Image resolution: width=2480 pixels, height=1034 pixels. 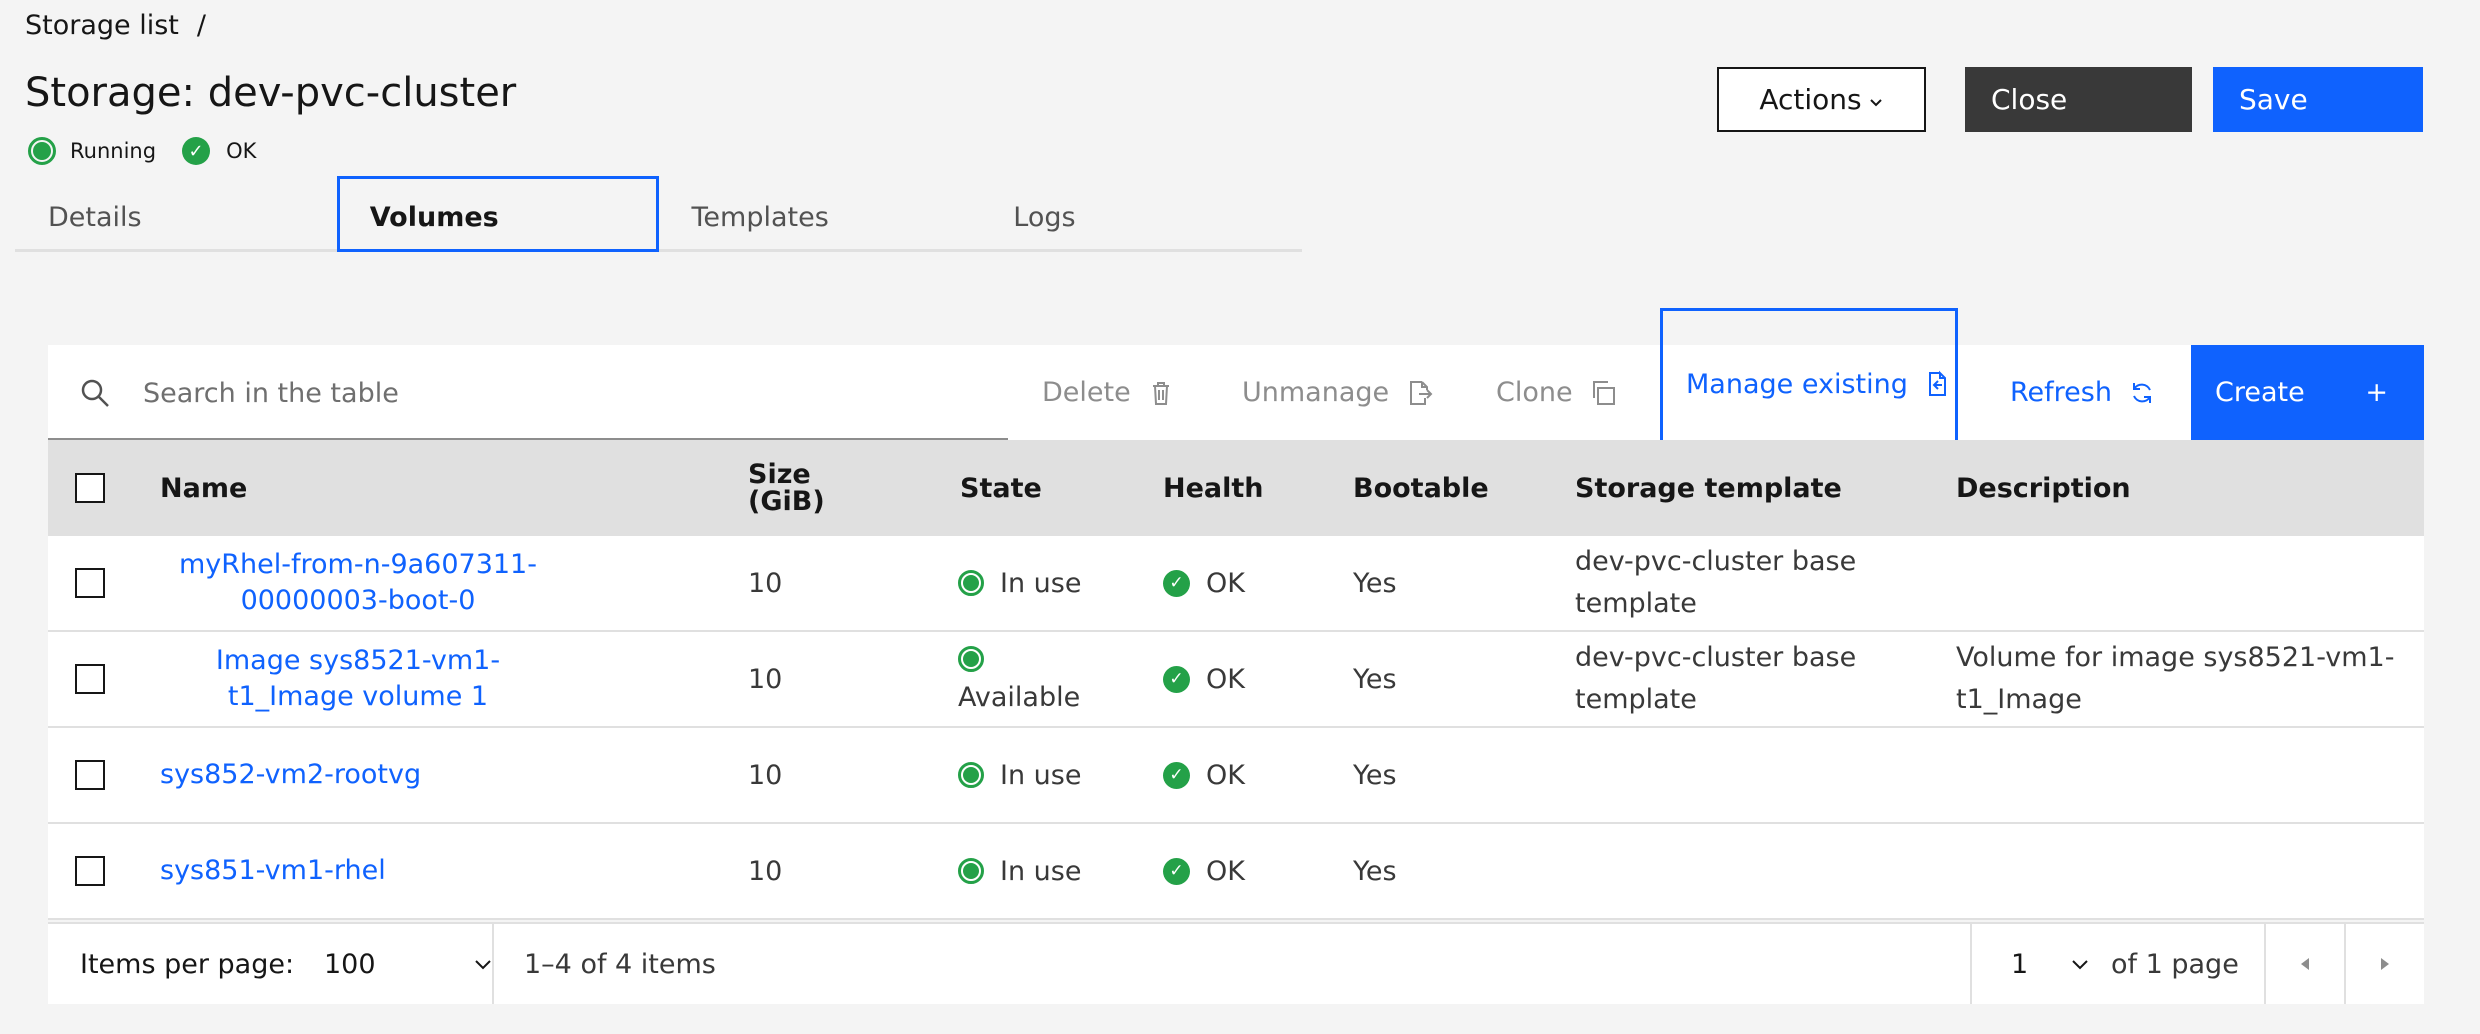 I want to click on refresh-icon, so click(x=2141, y=392).